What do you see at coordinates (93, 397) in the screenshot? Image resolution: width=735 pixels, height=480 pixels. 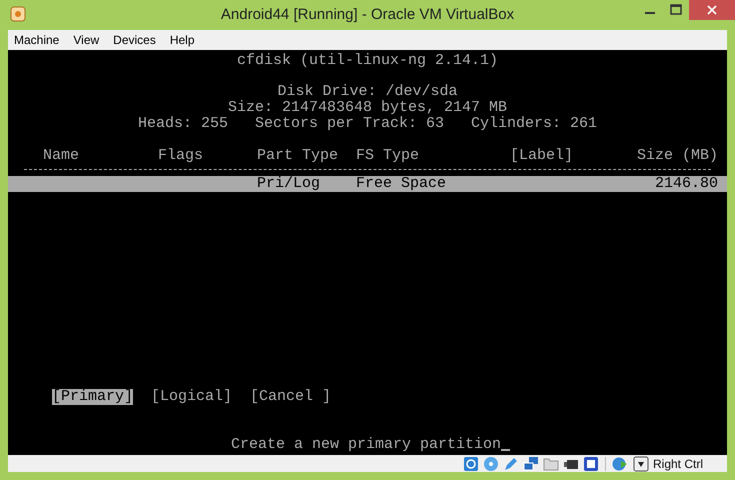 I see `menu-option: [Primary]` at bounding box center [93, 397].